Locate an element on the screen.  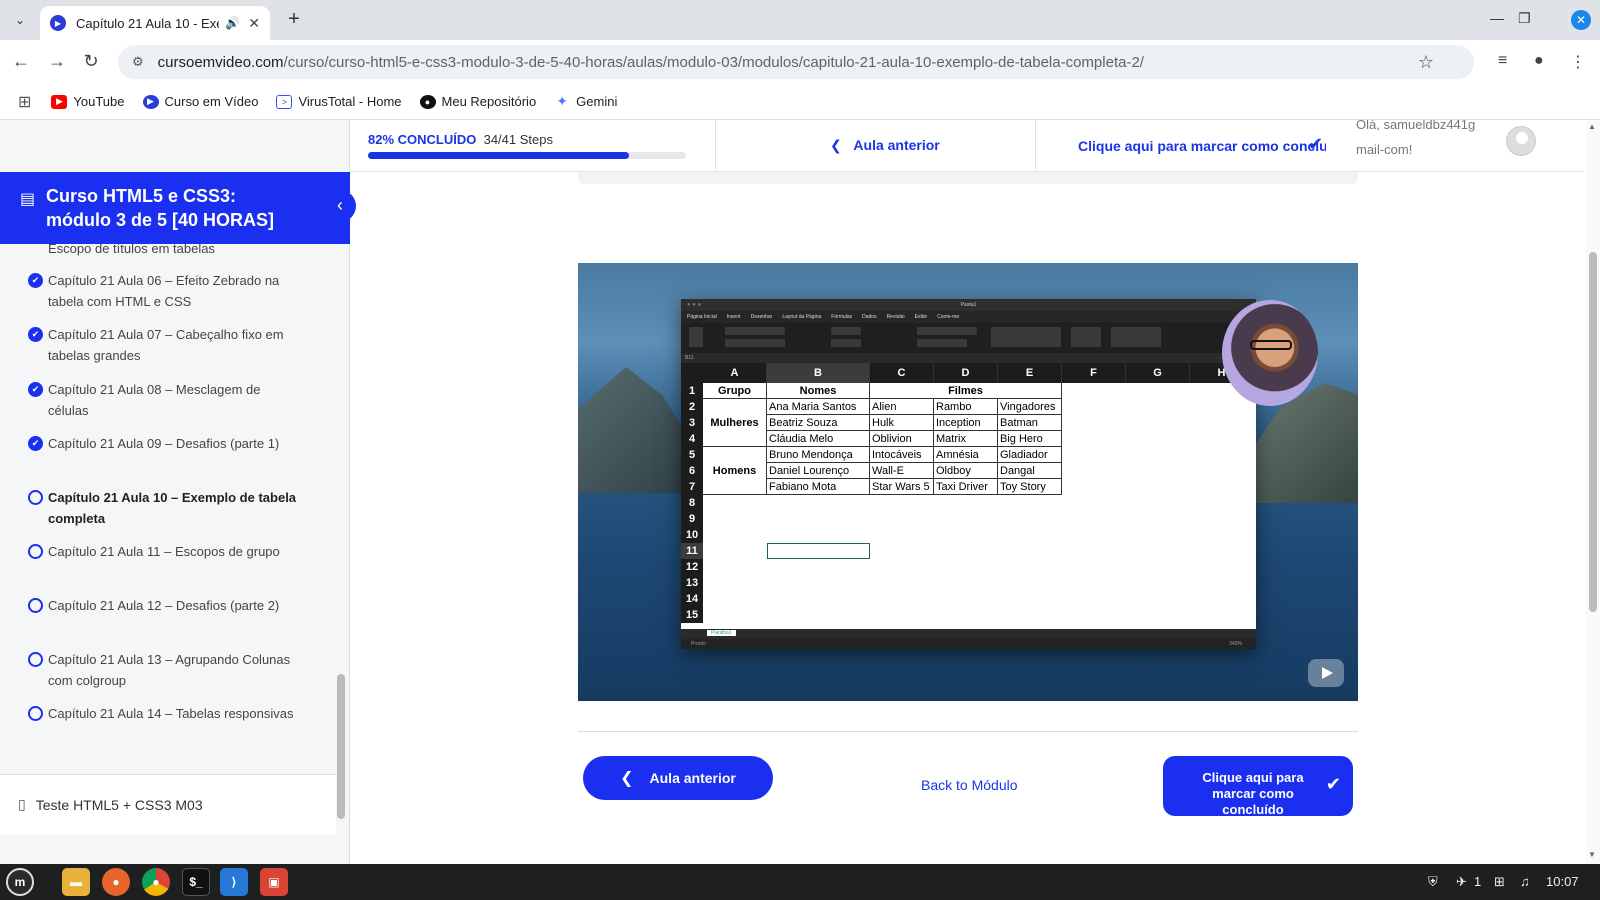
mark-complete-button: Clique aqui para marcar como concluído ✔ is located at coordinates (1258, 786).